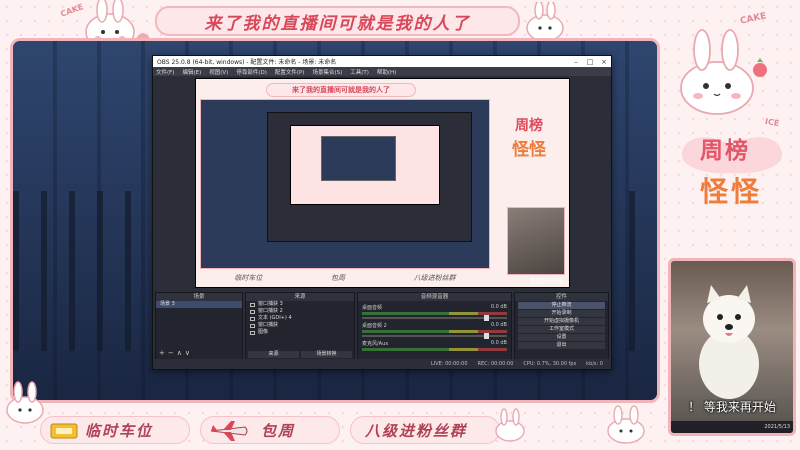 Image resolution: width=800 pixels, height=450 pixels. What do you see at coordinates (561, 313) in the screenshot?
I see `start-recording-button: 开始录制` at bounding box center [561, 313].